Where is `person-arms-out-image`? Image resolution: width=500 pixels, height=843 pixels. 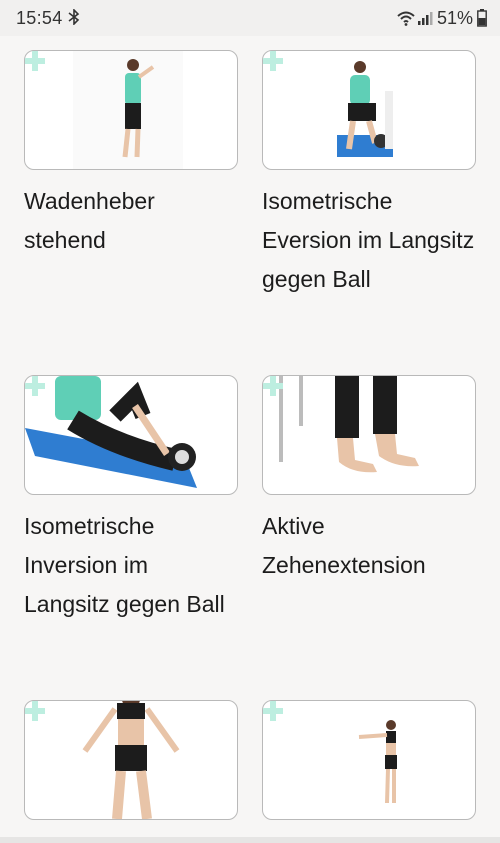
person-arms-out-image is located at coordinates (131, 760).